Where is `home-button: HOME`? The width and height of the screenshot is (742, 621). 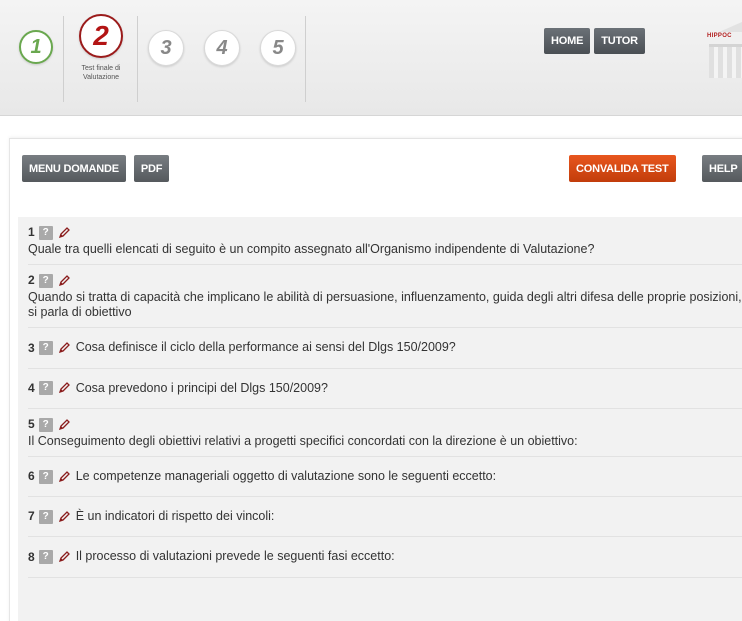 home-button: HOME is located at coordinates (567, 41).